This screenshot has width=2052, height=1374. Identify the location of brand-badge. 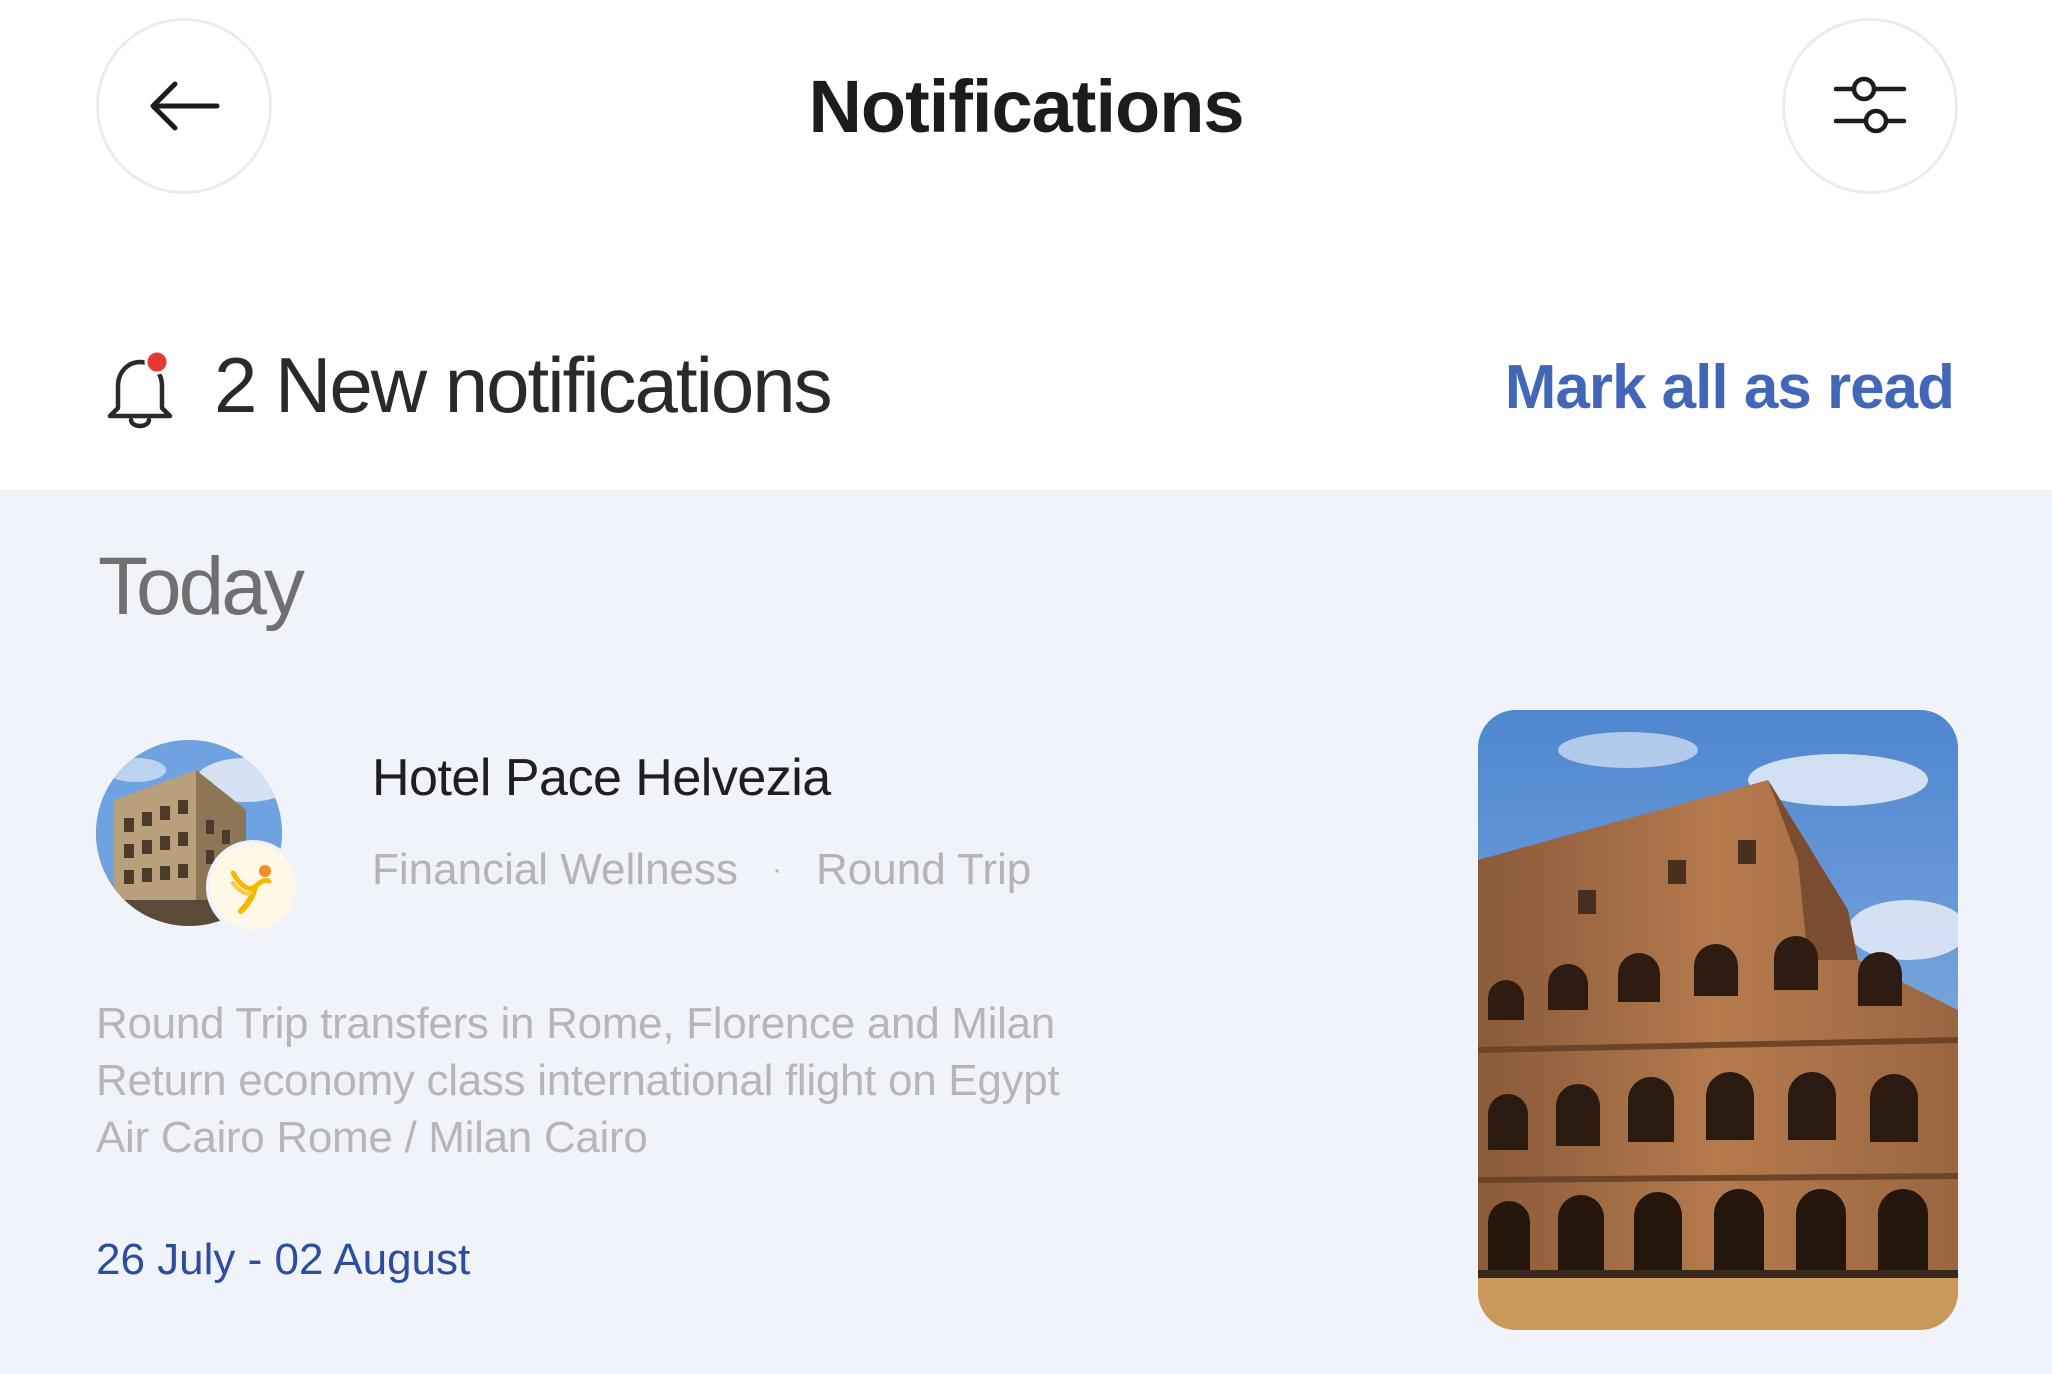
(253, 887).